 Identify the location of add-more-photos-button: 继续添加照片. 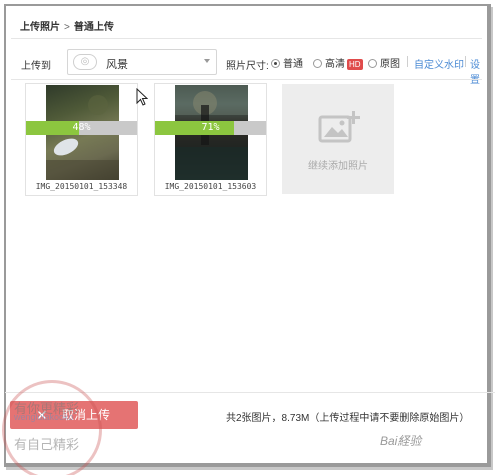
(338, 139).